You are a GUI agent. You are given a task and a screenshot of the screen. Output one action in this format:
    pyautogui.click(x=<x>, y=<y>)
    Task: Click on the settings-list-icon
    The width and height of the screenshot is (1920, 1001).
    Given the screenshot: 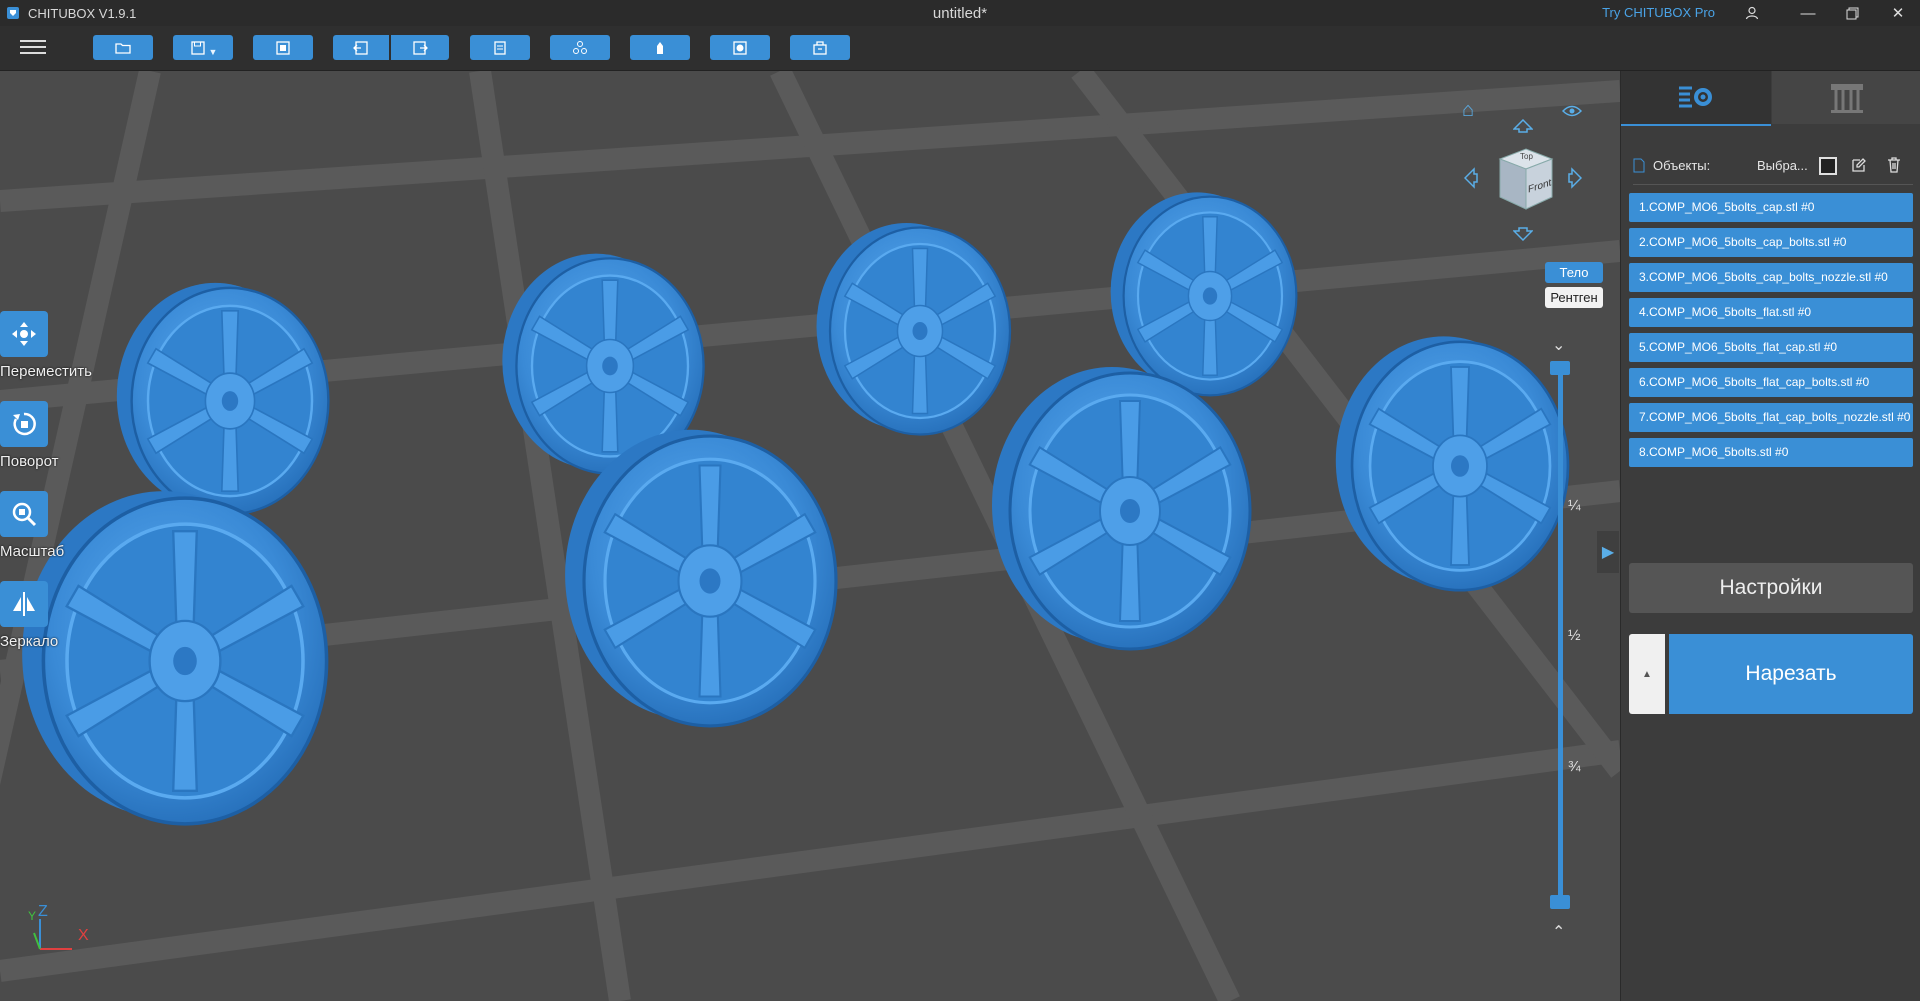 What is the action you would take?
    pyautogui.click(x=1695, y=96)
    